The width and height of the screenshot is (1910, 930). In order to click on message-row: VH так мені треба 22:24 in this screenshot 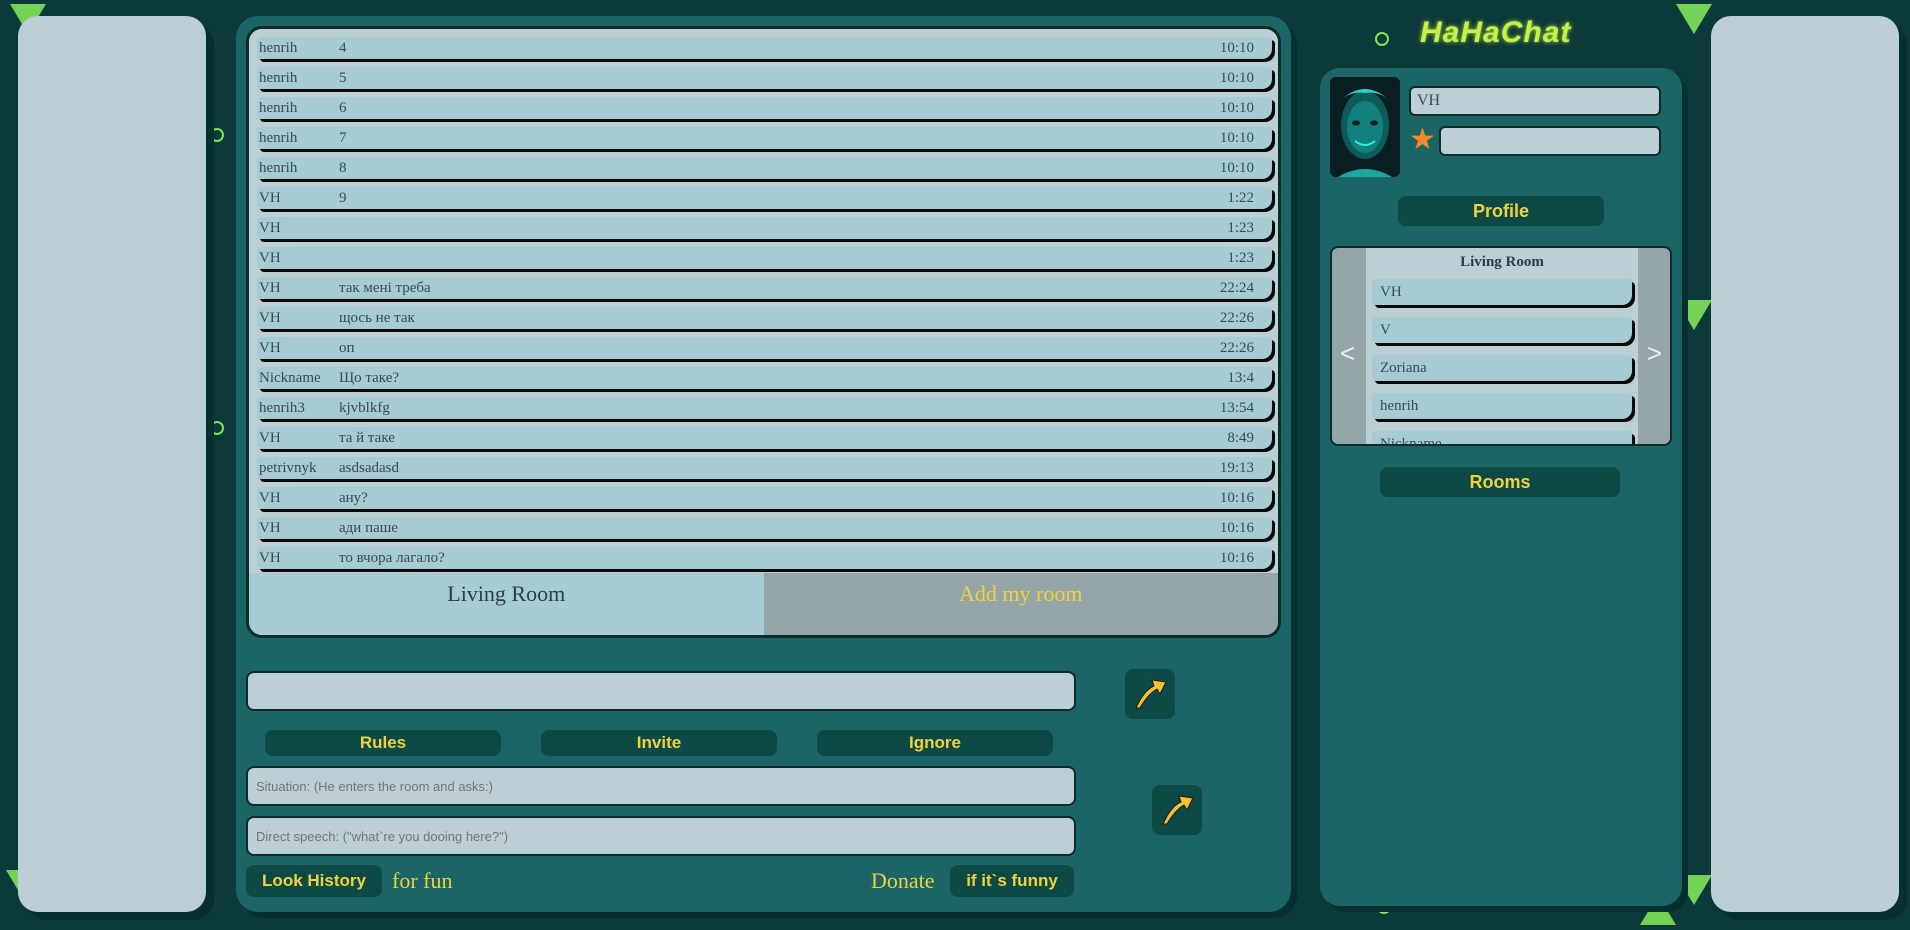, I will do `click(764, 288)`.